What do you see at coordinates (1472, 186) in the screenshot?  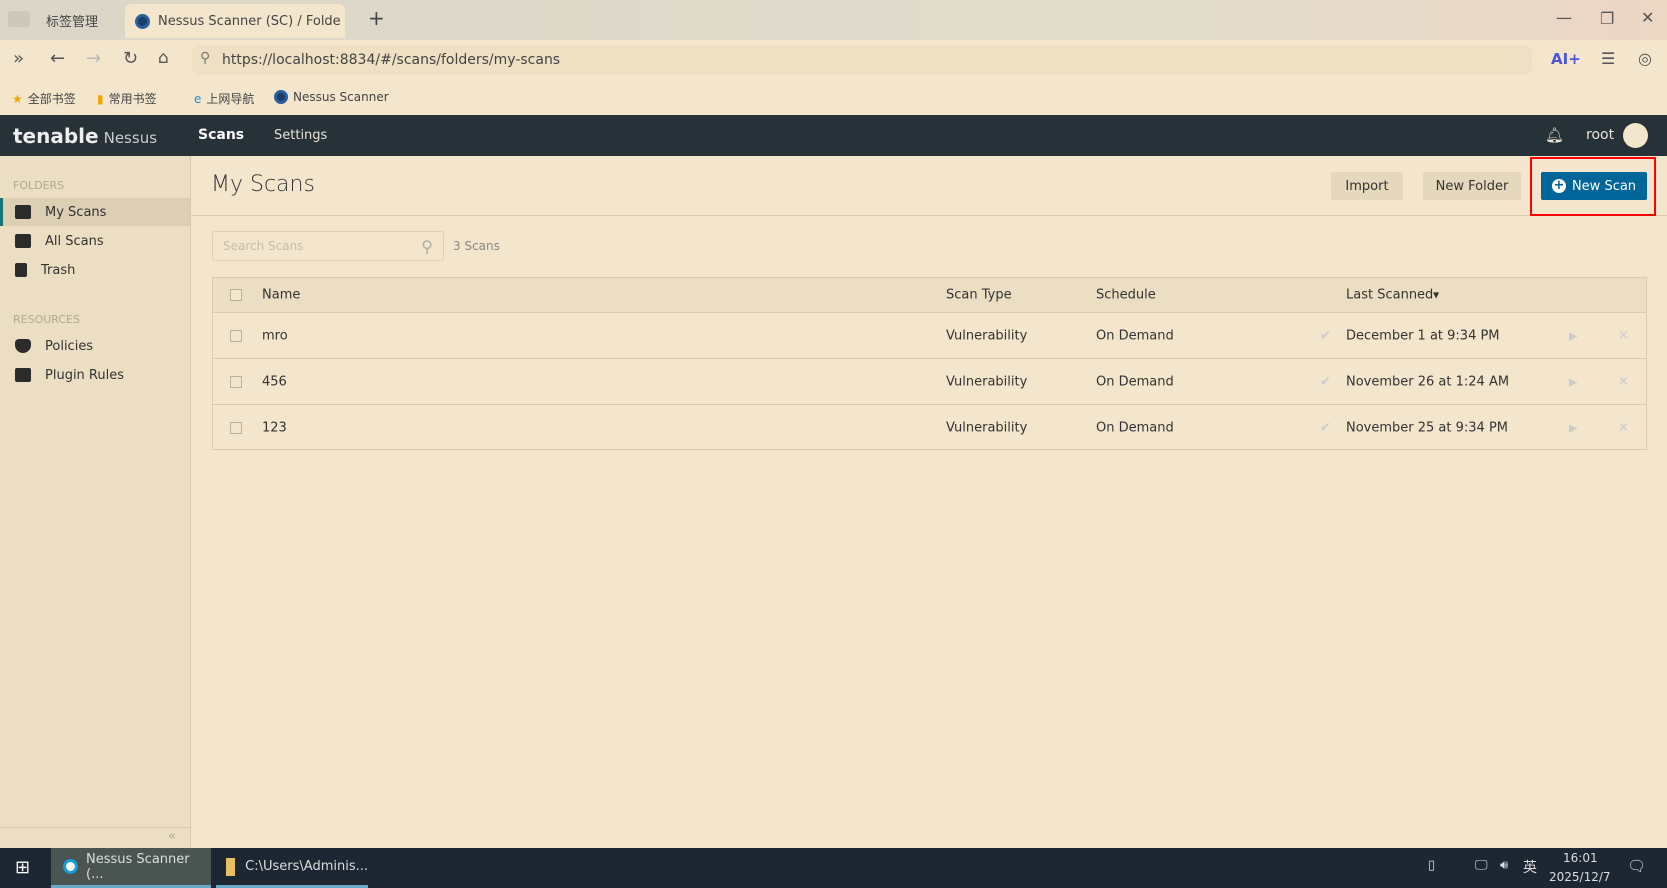 I see `new-folder-button: New Folder` at bounding box center [1472, 186].